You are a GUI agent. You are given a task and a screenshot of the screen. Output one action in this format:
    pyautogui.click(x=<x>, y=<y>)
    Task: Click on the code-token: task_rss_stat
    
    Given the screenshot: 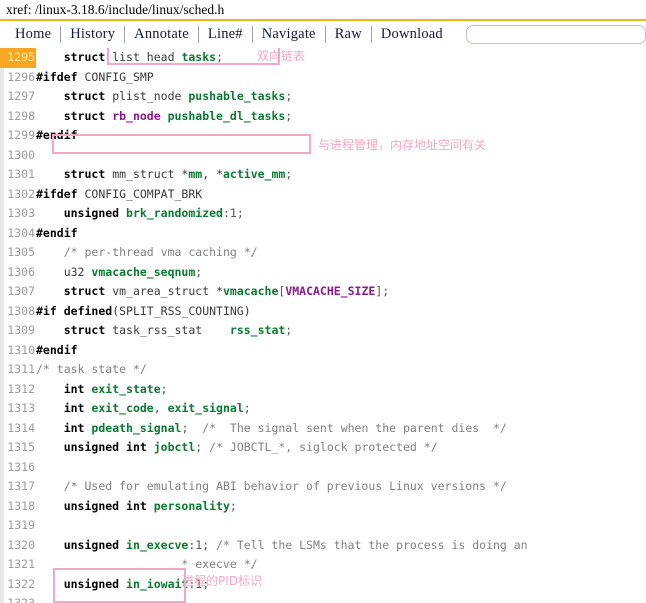 What is the action you would take?
    pyautogui.click(x=157, y=330)
    